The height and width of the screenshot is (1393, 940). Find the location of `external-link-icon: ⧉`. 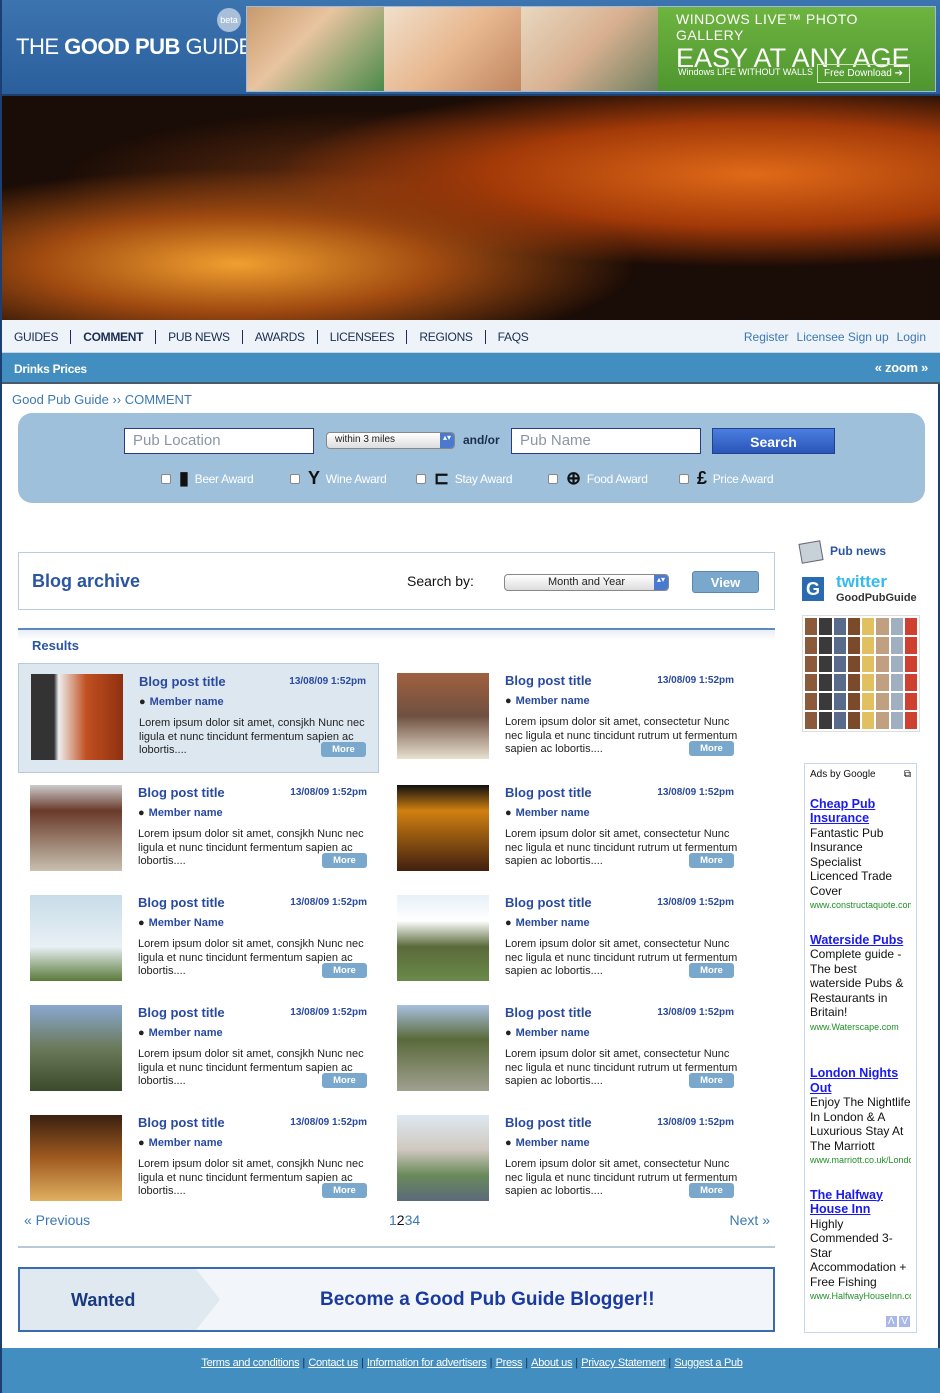

external-link-icon: ⧉ is located at coordinates (907, 775).